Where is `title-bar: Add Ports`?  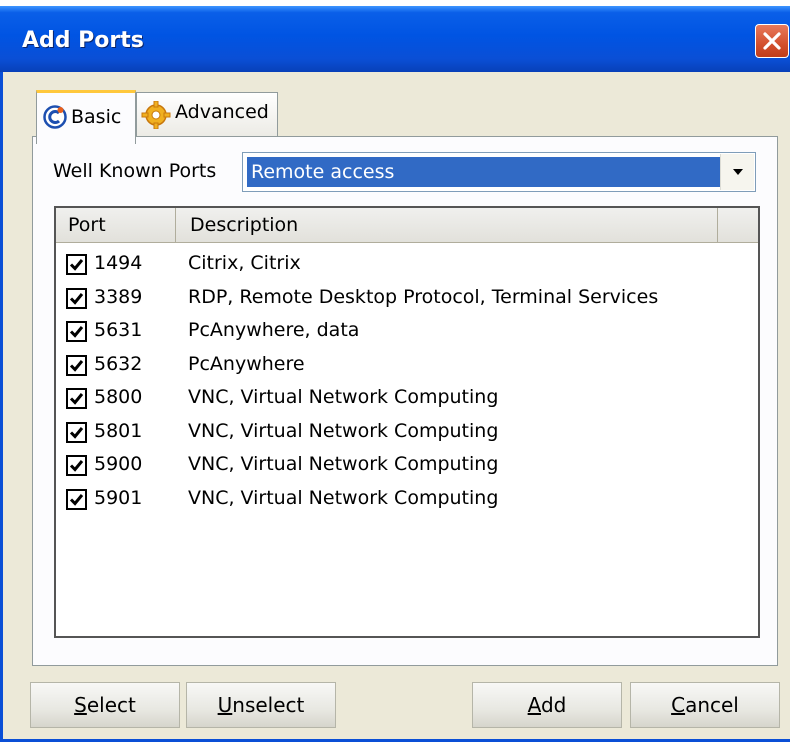 title-bar: Add Ports is located at coordinates (395, 39).